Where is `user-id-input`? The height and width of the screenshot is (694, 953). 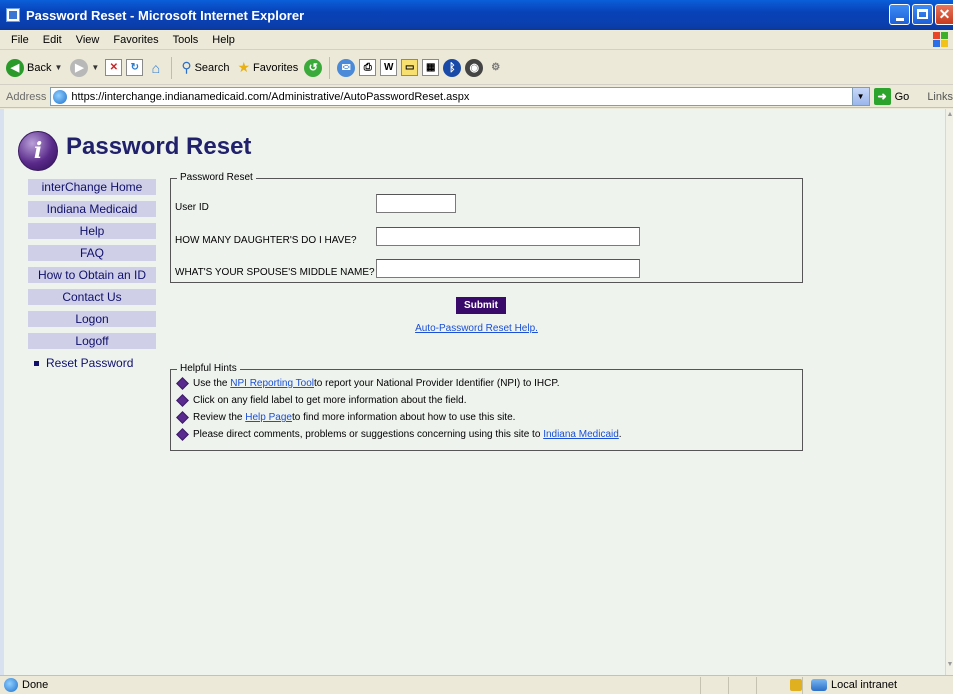 user-id-input is located at coordinates (416, 203).